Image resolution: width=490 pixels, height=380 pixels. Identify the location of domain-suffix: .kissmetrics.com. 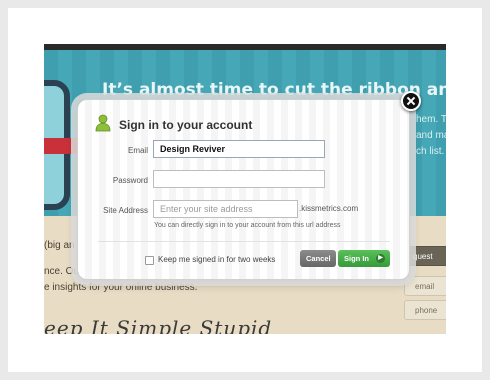
(329, 208).